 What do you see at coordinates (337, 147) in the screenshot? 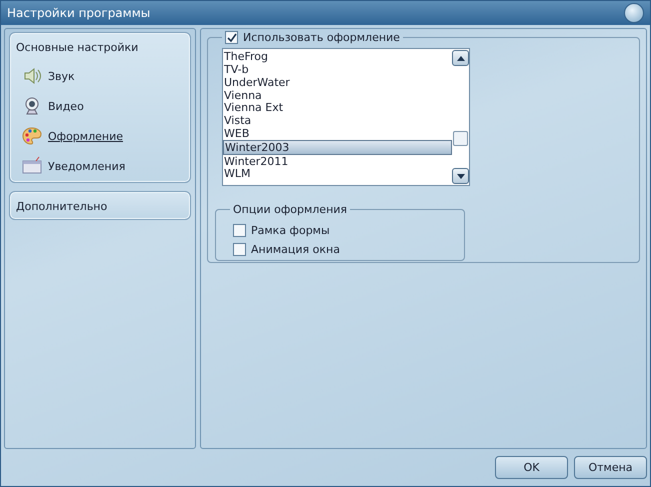
I see `list-item: Winter2003` at bounding box center [337, 147].